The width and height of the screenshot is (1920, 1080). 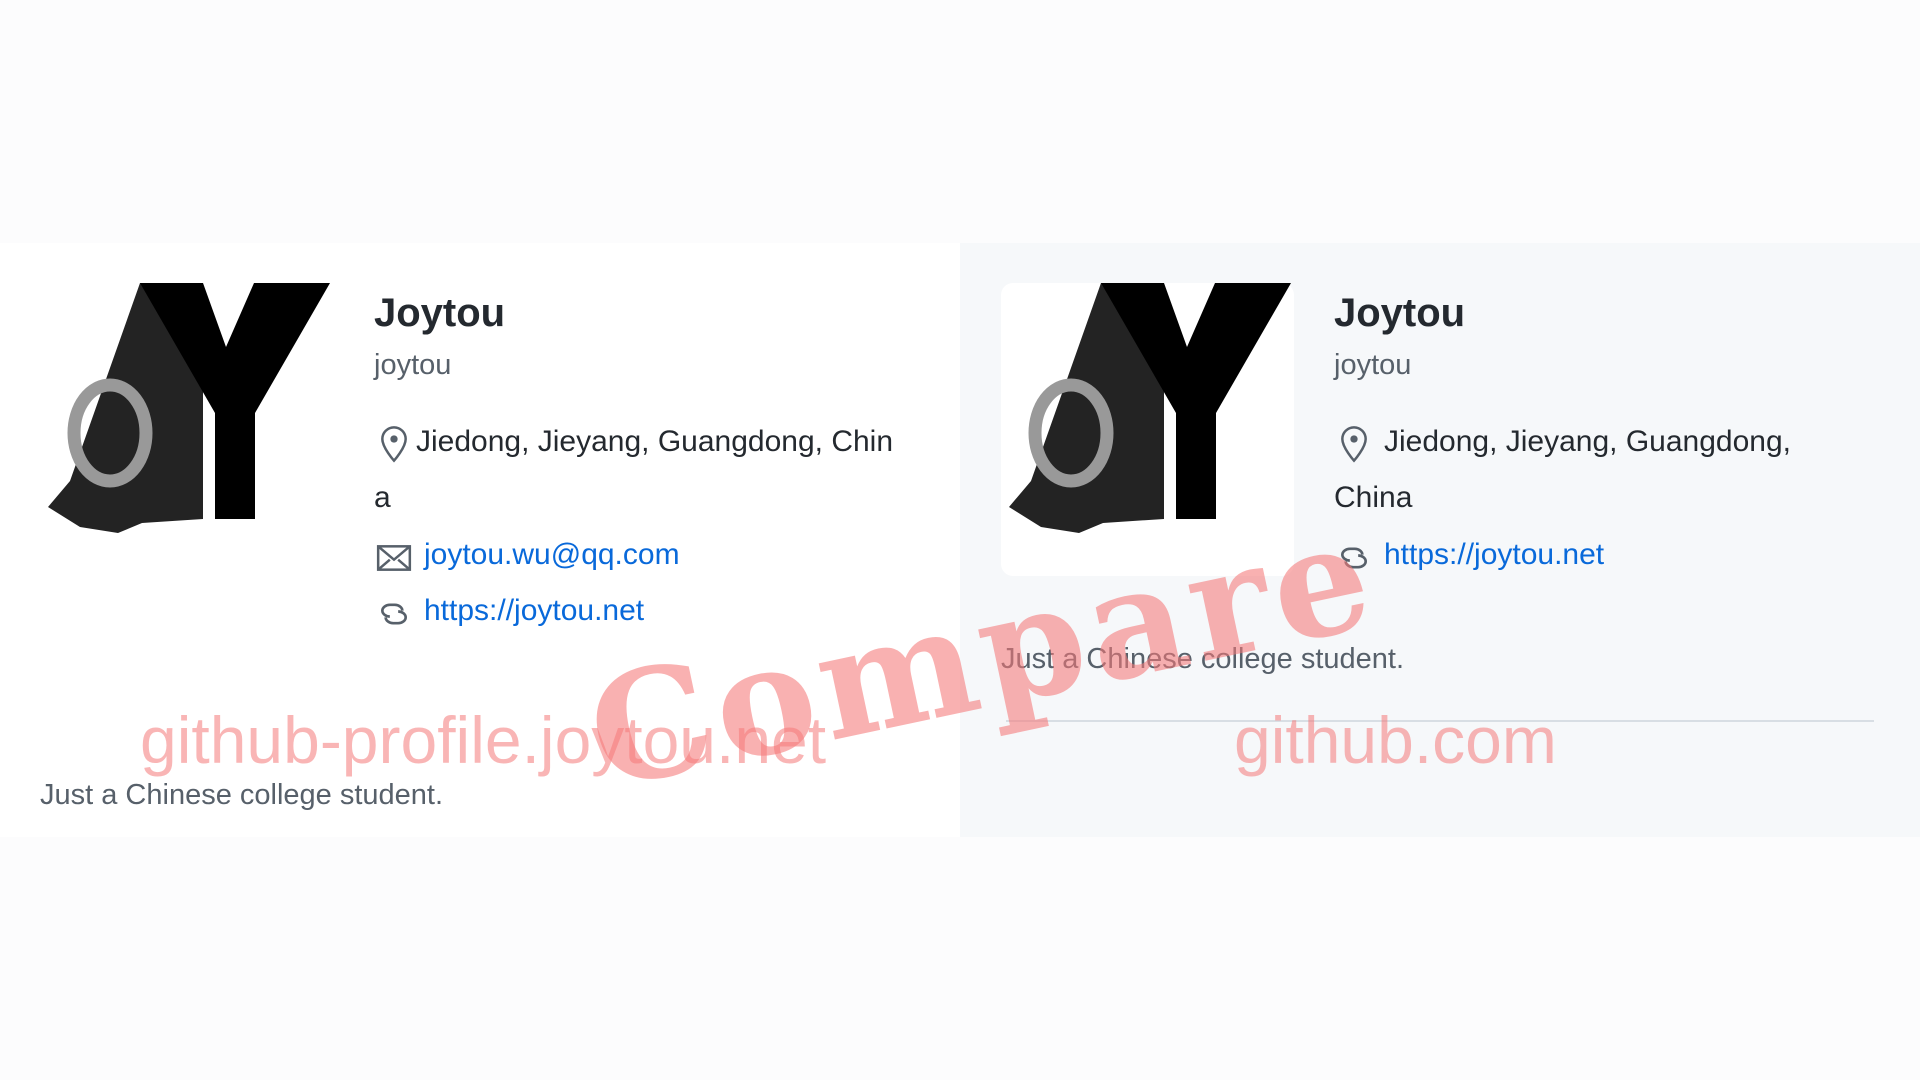 What do you see at coordinates (1373, 497) in the screenshot?
I see `location-text-continued: China` at bounding box center [1373, 497].